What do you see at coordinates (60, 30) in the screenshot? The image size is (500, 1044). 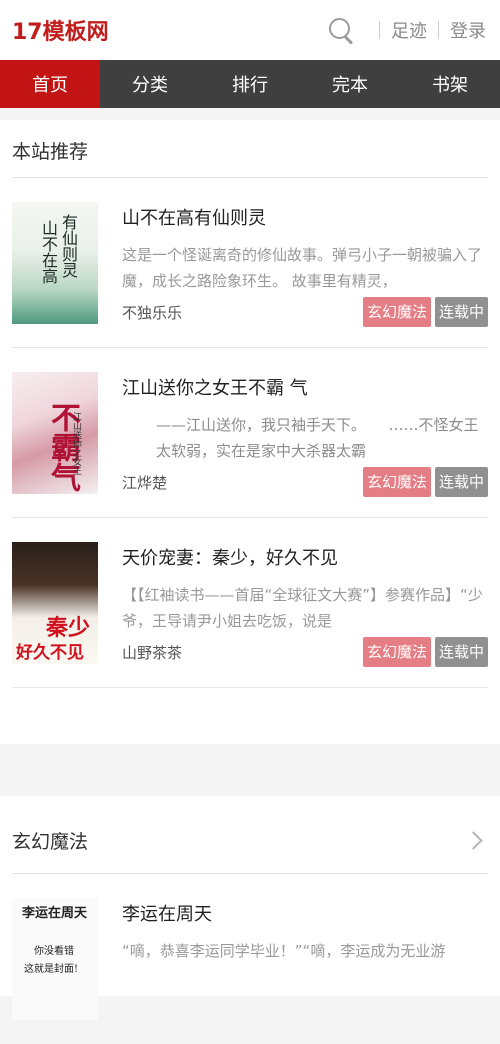 I see `site-logo: 17模板网` at bounding box center [60, 30].